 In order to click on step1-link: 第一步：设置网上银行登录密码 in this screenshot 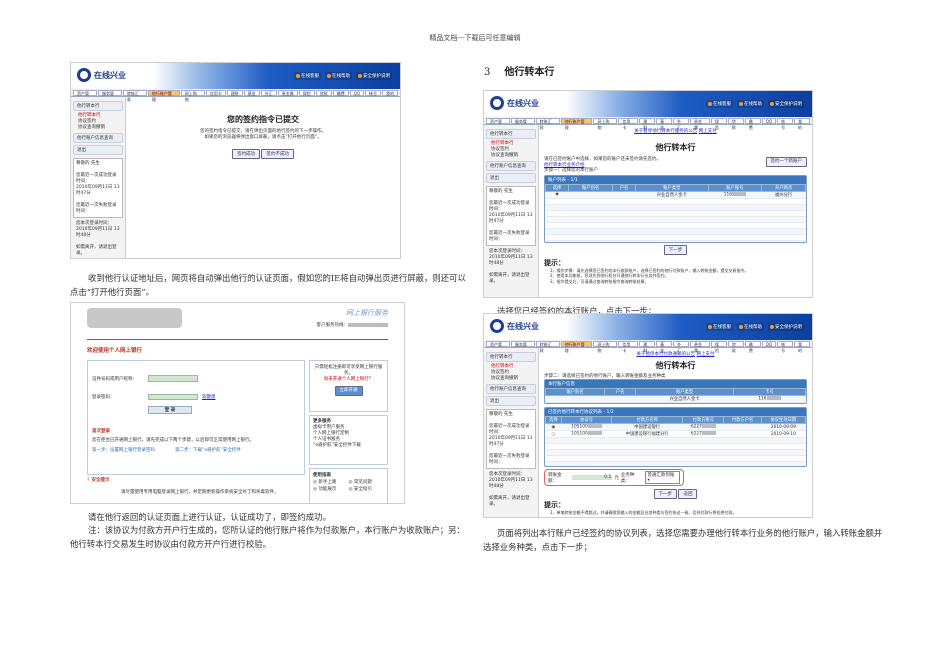, I will do `click(123, 450)`.